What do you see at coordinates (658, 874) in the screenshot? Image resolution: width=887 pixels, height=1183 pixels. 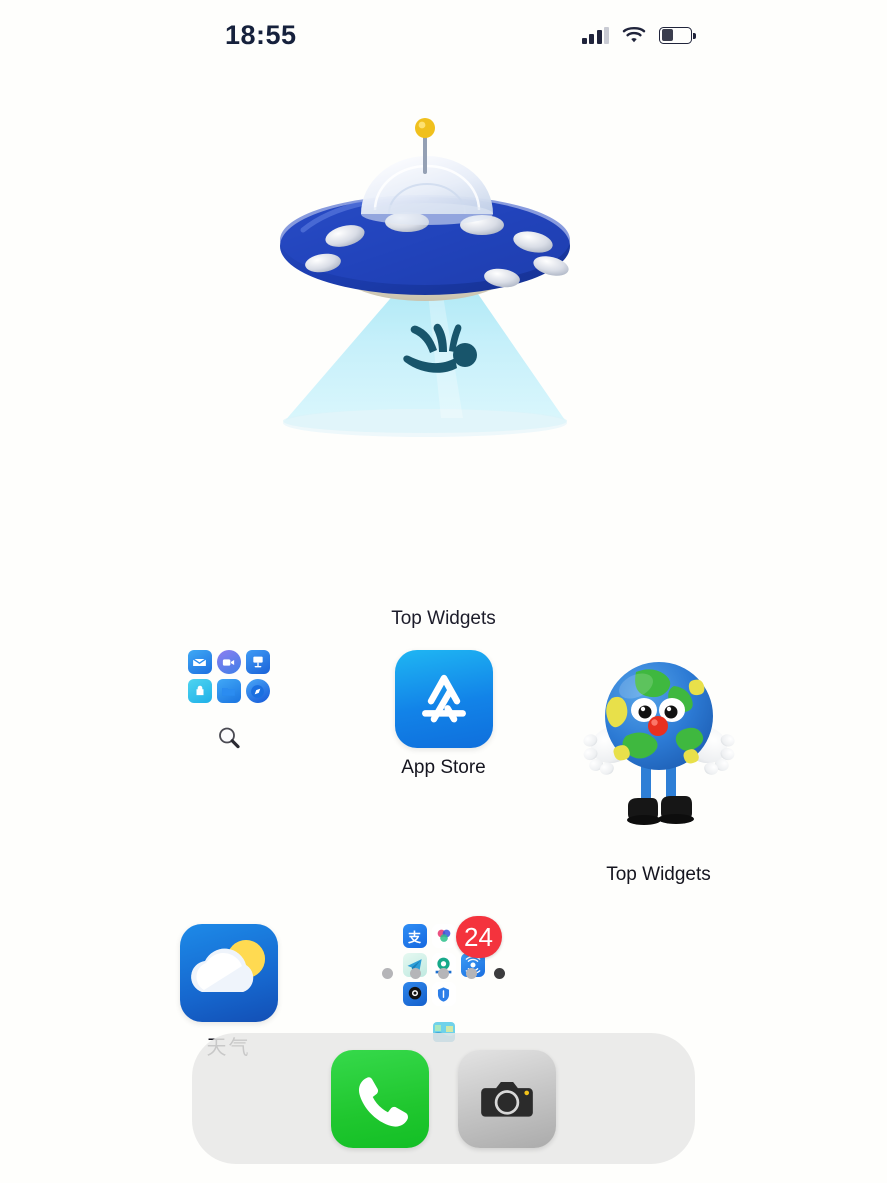 I see `globe-widget-label: Top Widgets` at bounding box center [658, 874].